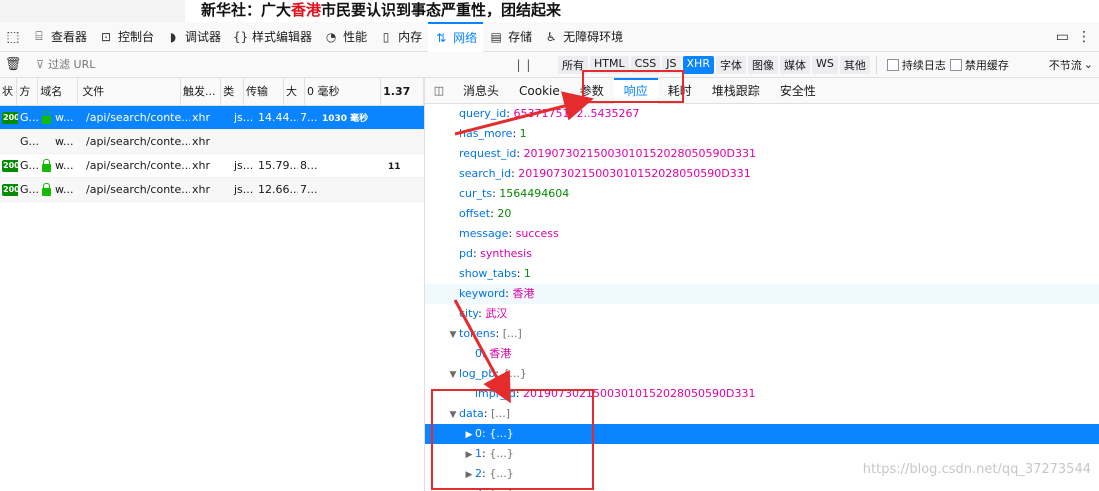  I want to click on tab-inspector: ⌸ 查看器, so click(59, 37).